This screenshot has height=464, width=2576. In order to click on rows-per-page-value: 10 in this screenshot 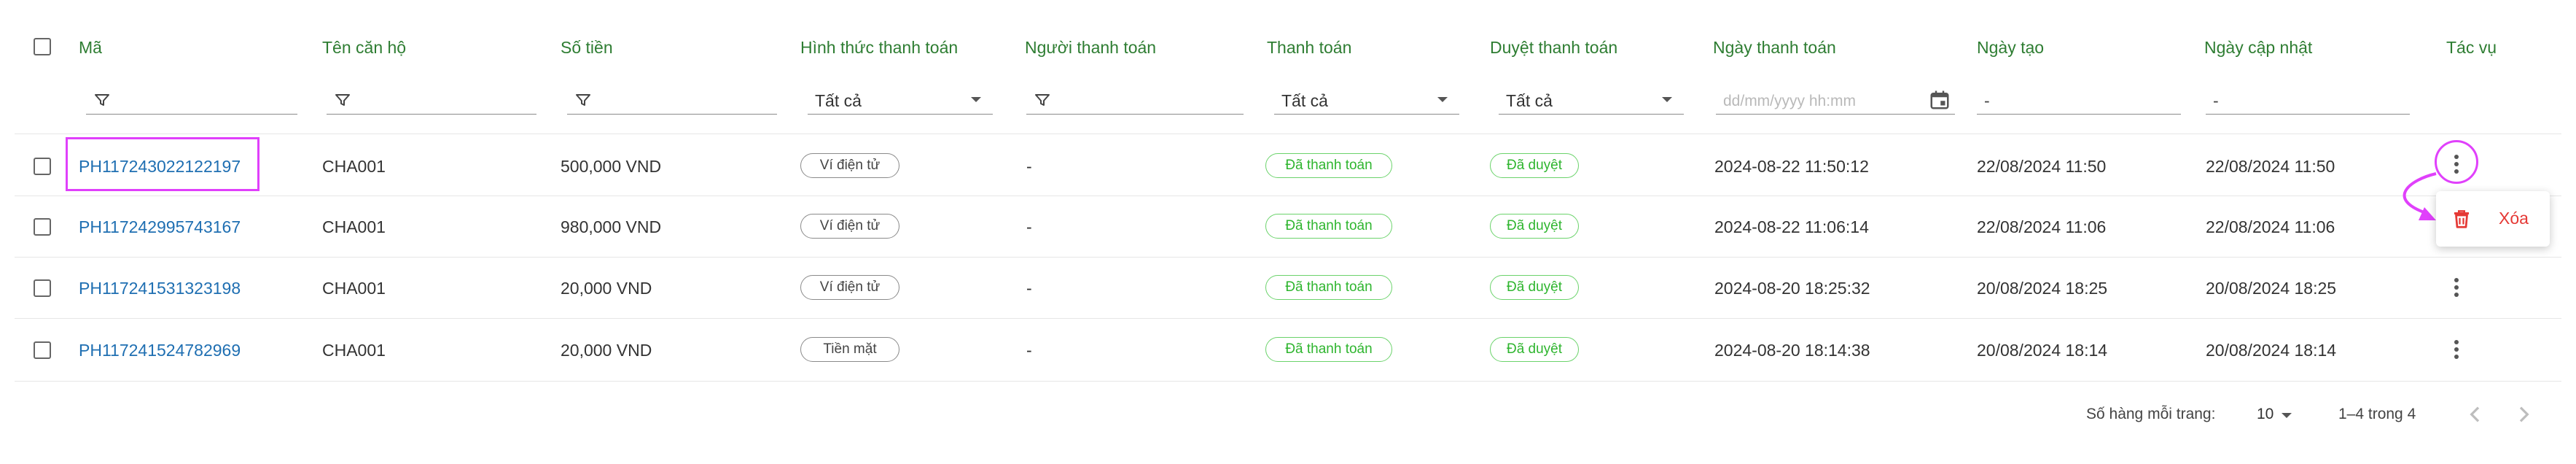, I will do `click(2265, 414)`.